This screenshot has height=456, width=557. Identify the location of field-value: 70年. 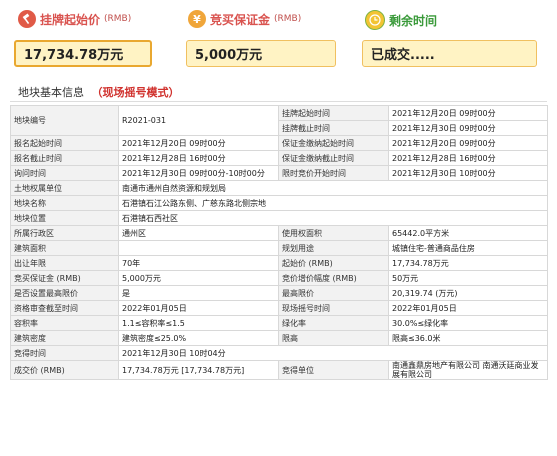
(198, 263).